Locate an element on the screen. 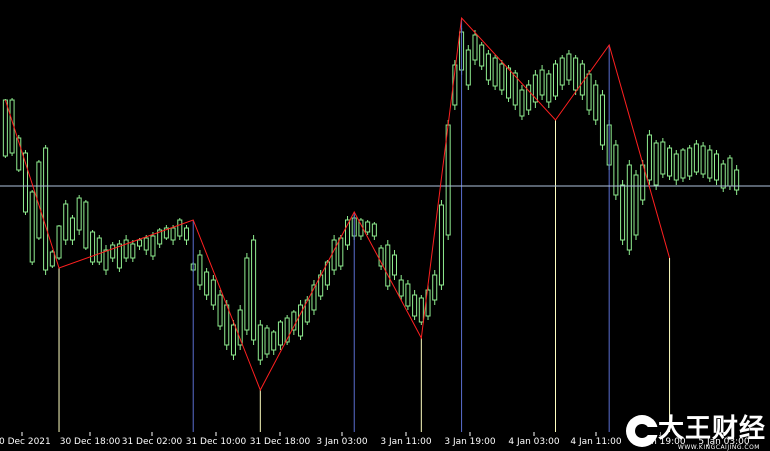 This screenshot has width=770, height=451. logo: 大王财经 WWW.KINGCAIJING.COM is located at coordinates (694, 430).